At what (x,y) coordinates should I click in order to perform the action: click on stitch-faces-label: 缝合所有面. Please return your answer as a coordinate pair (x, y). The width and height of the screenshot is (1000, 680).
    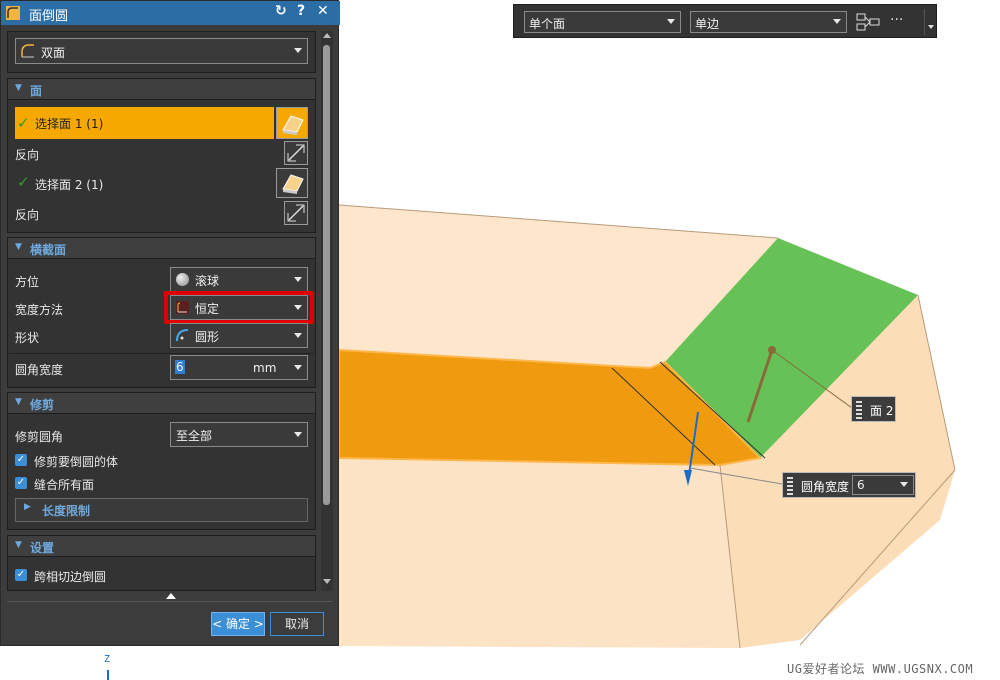
    Looking at the image, I should click on (64, 485).